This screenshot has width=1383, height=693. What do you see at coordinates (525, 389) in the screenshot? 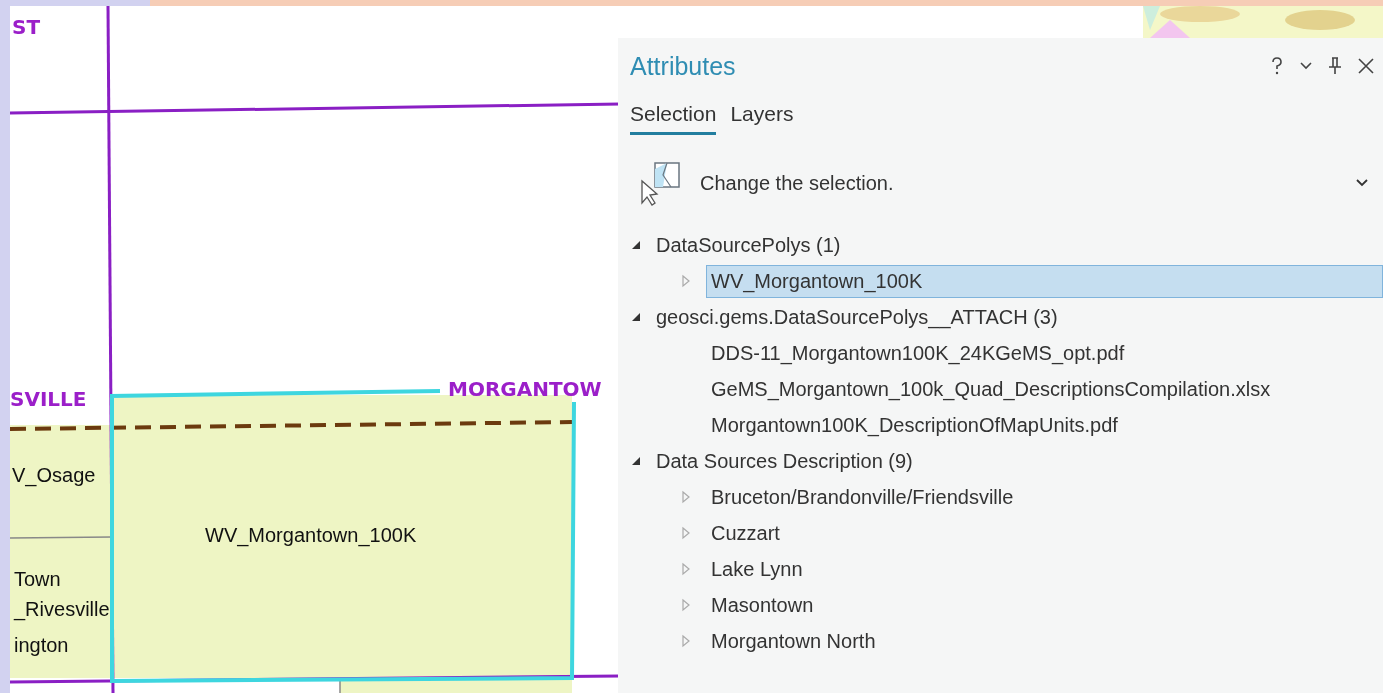
I see `map-label: MORGANTOW` at bounding box center [525, 389].